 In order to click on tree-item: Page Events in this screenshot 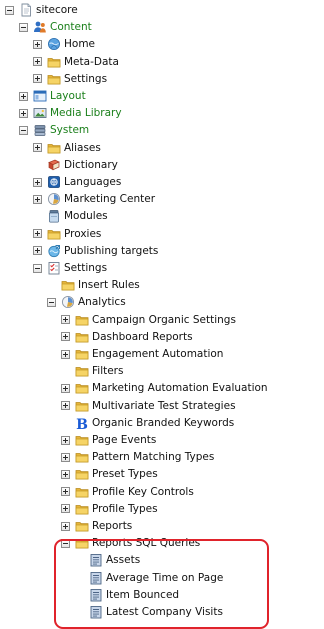, I will do `click(108, 440)`.